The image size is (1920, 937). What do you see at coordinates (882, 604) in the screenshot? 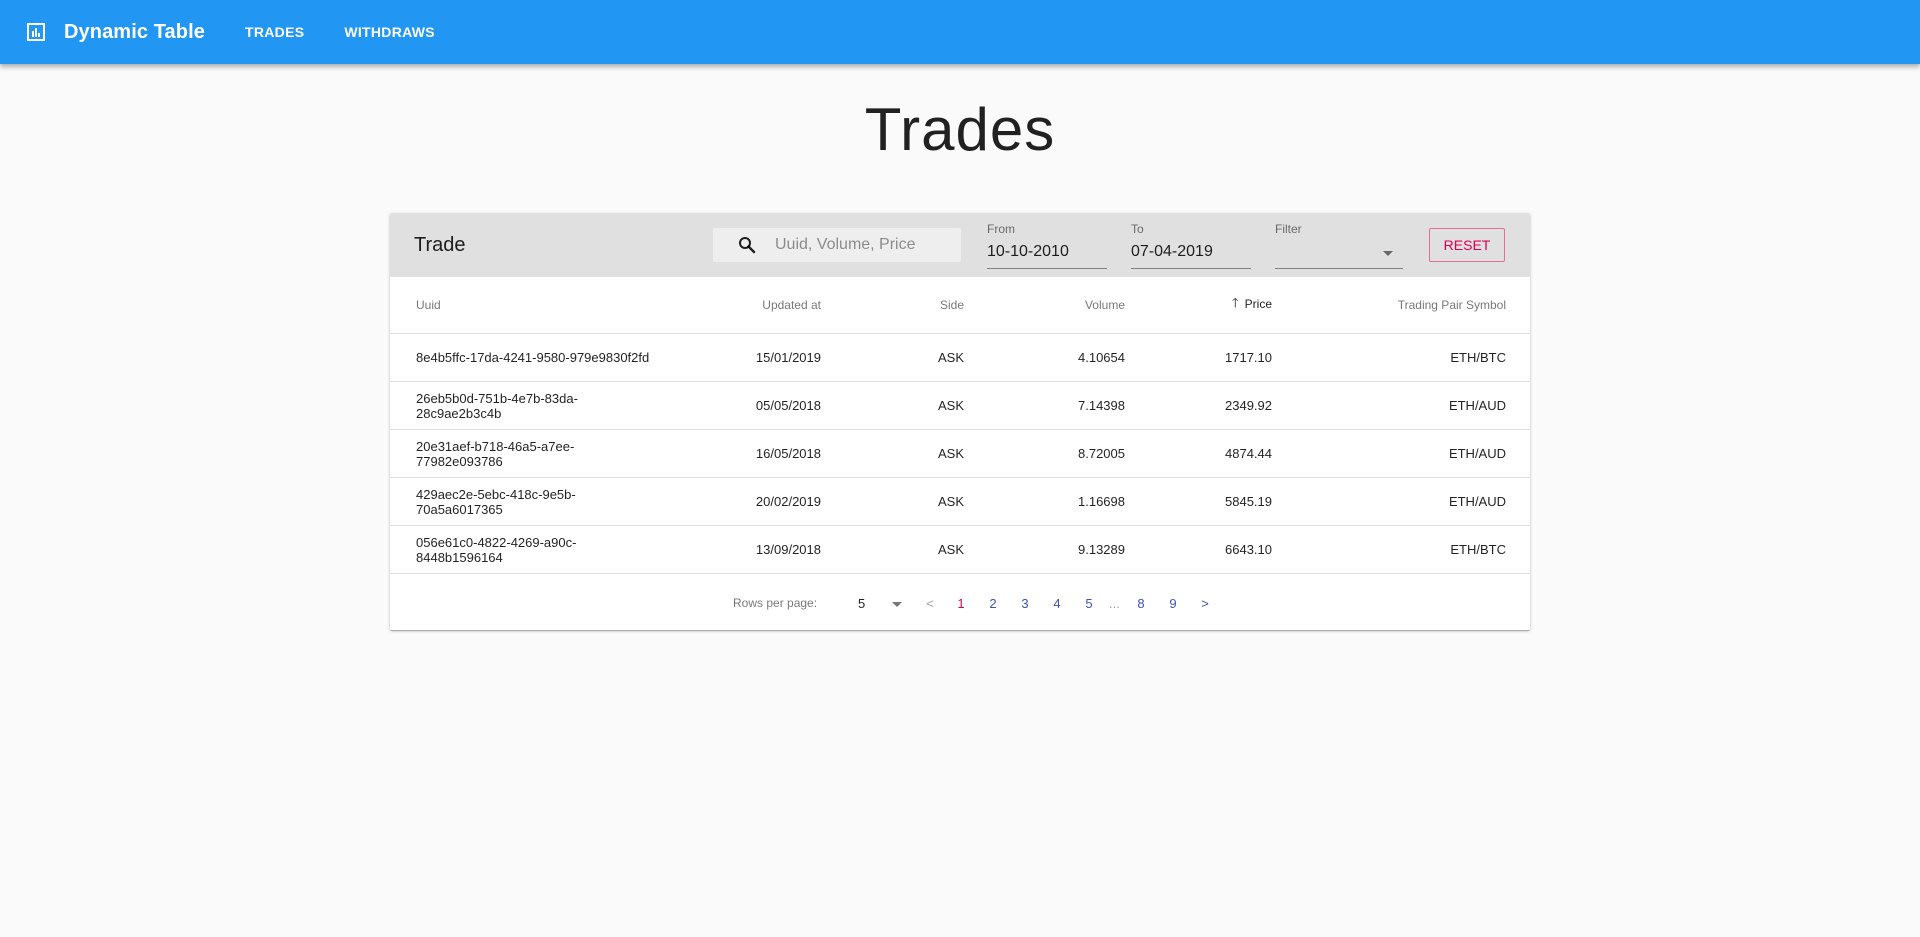
I see `rows-per-page-select: 5` at bounding box center [882, 604].